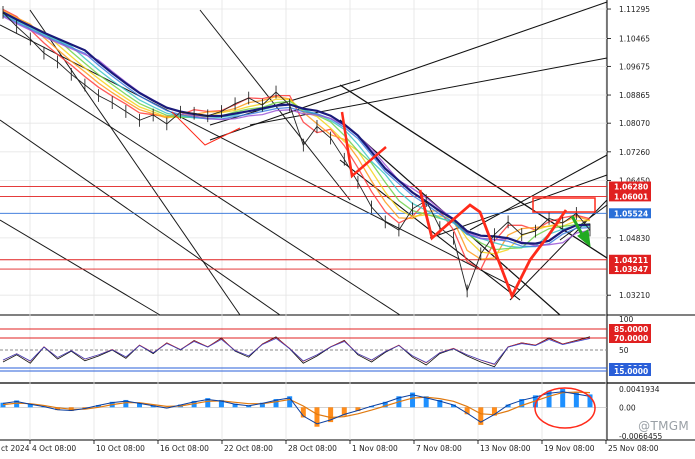 The height and width of the screenshot is (459, 695). I want to click on date-axis-label: 16 Oct 08:00, so click(184, 448).